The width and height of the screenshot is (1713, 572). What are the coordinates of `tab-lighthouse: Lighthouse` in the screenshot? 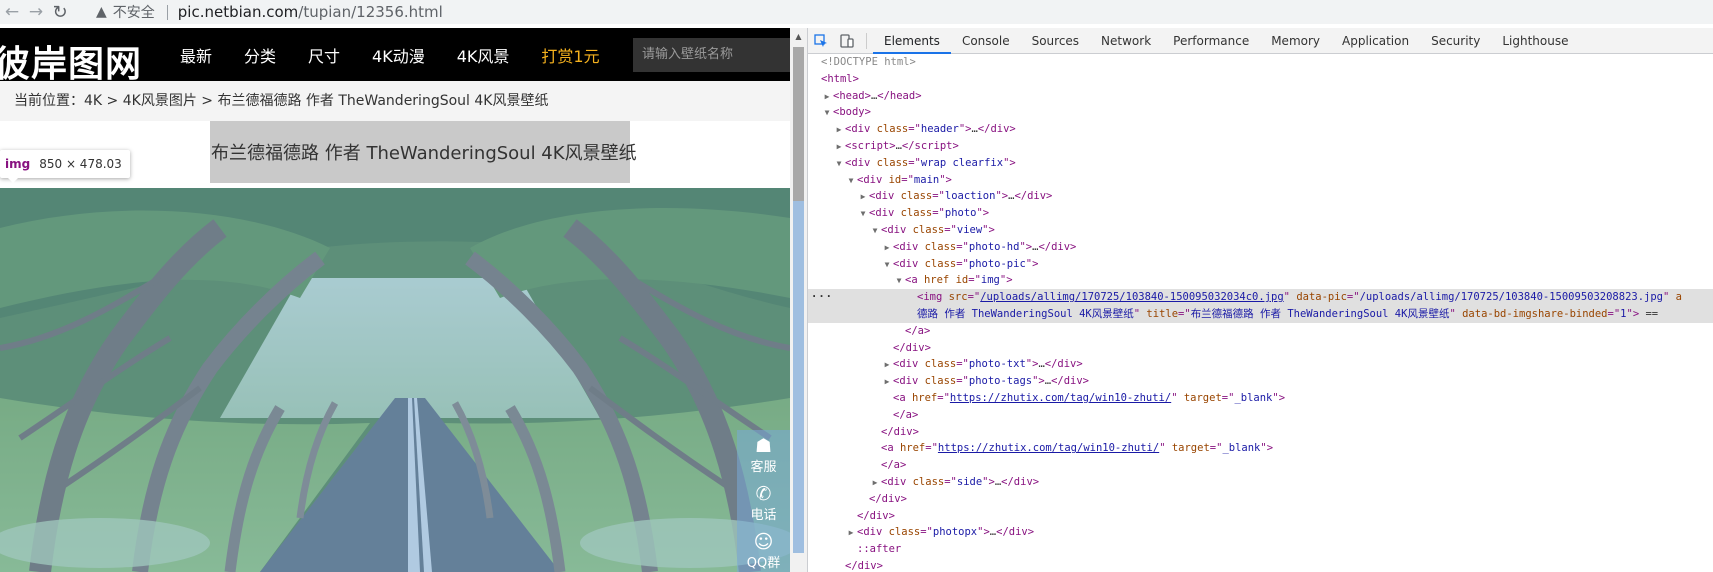 It's located at (1535, 41).